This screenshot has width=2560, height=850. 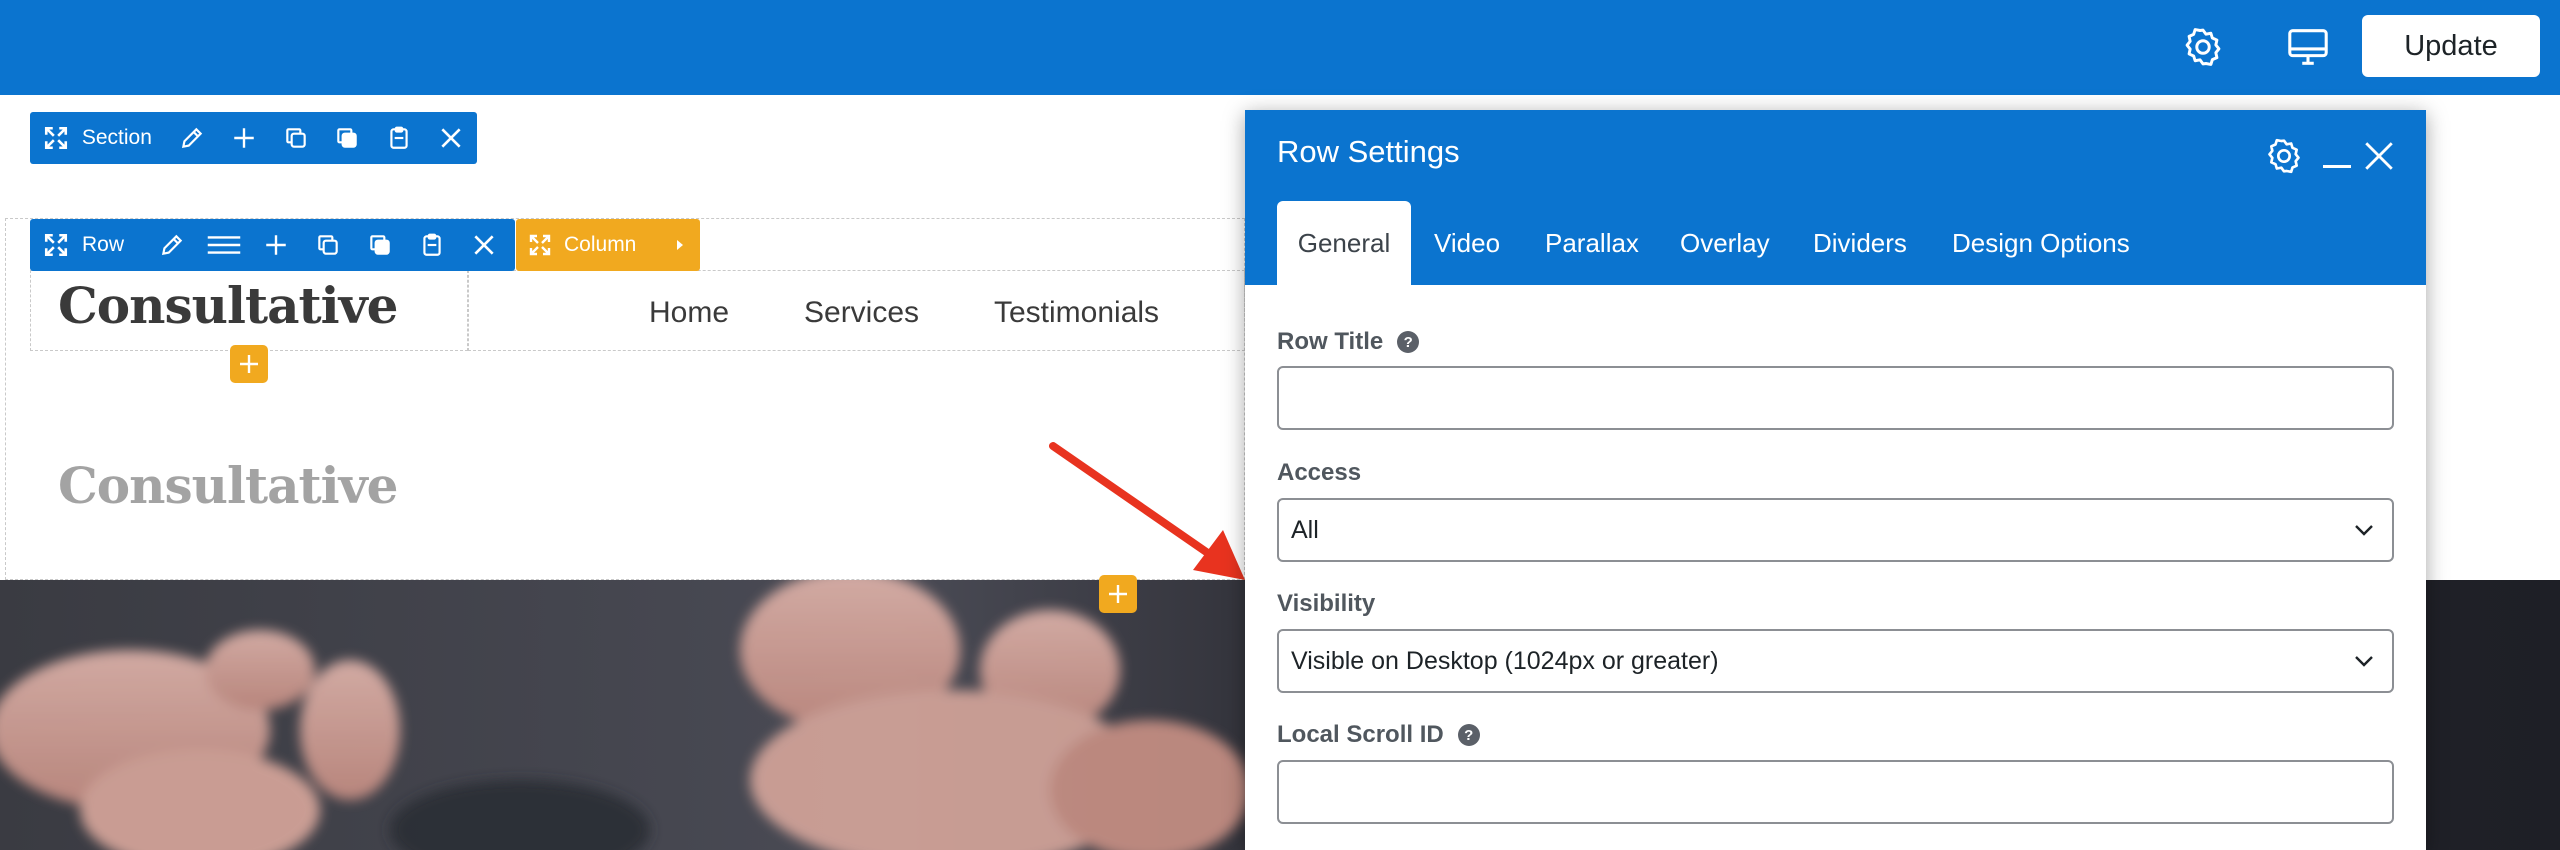 I want to click on column-label: Column, so click(x=600, y=244).